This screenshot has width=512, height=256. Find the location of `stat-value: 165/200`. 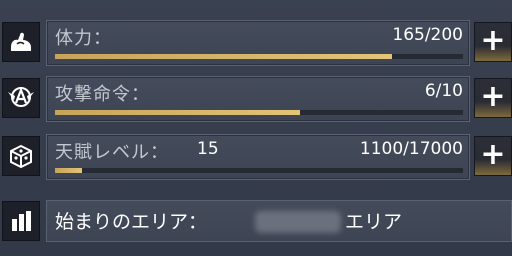

stat-value: 165/200 is located at coordinates (427, 35).